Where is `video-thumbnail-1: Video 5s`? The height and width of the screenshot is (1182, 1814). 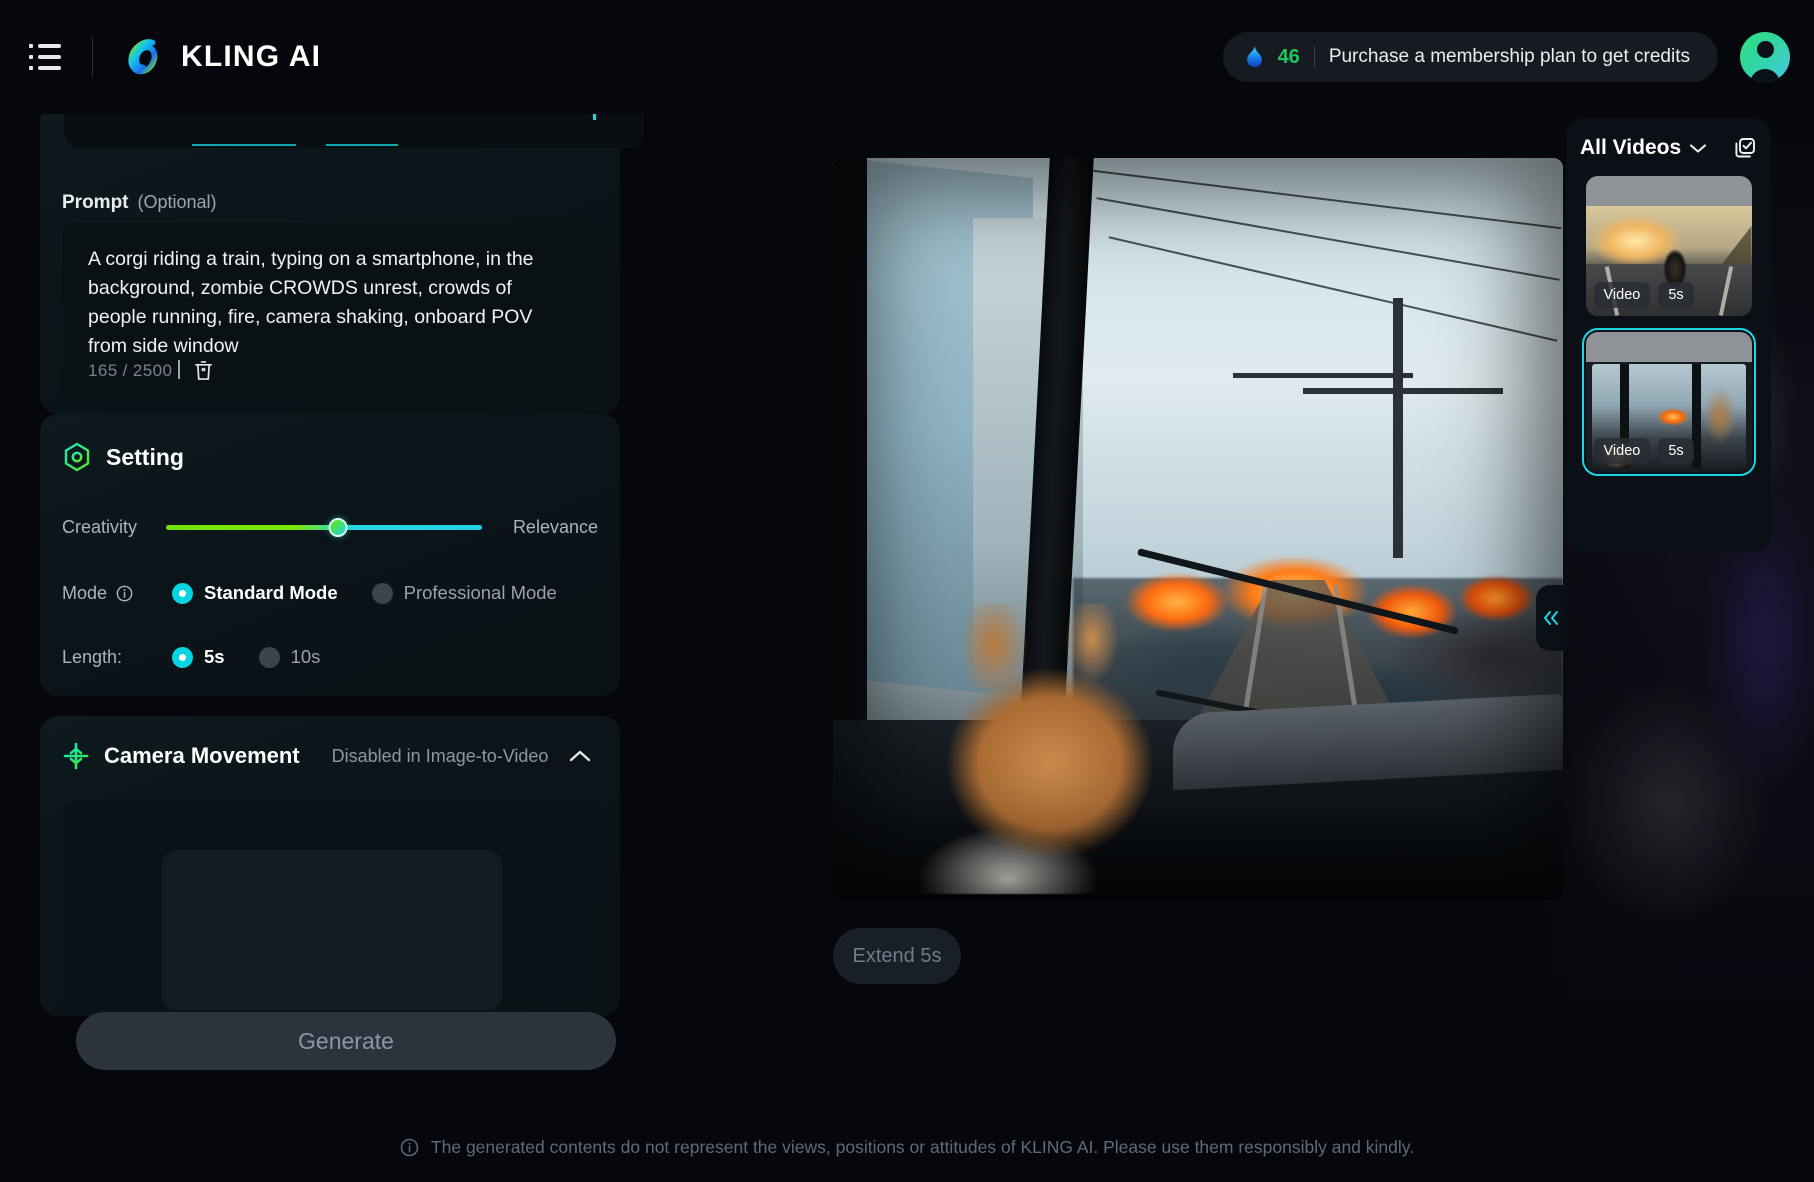 video-thumbnail-1: Video 5s is located at coordinates (1668, 246).